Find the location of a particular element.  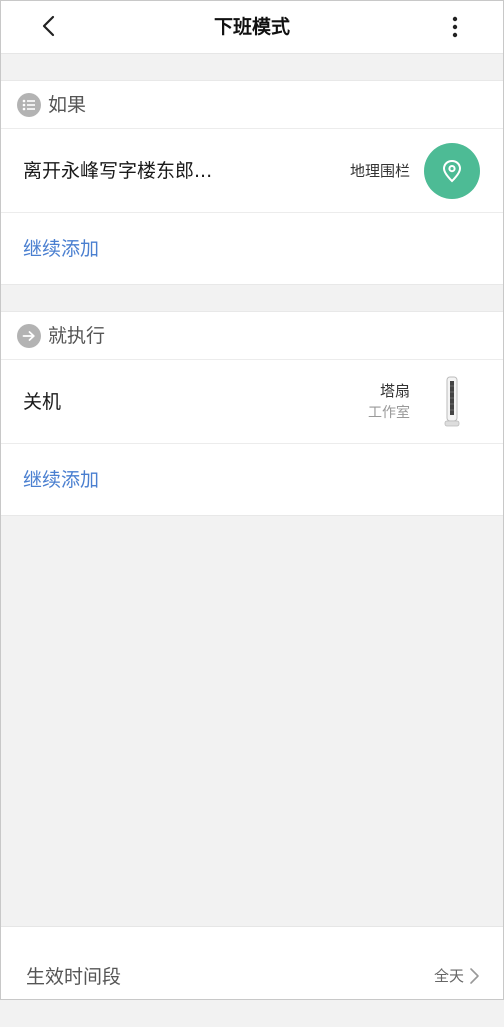

action-item: 关机 塔扇 工作室 is located at coordinates (252, 402).